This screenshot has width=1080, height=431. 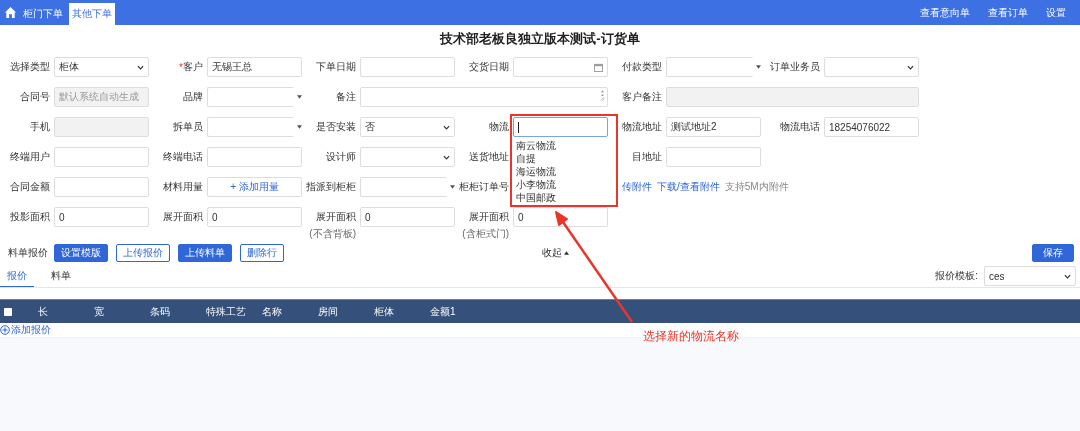 I want to click on nav-link: 查看订单, so click(x=1008, y=12).